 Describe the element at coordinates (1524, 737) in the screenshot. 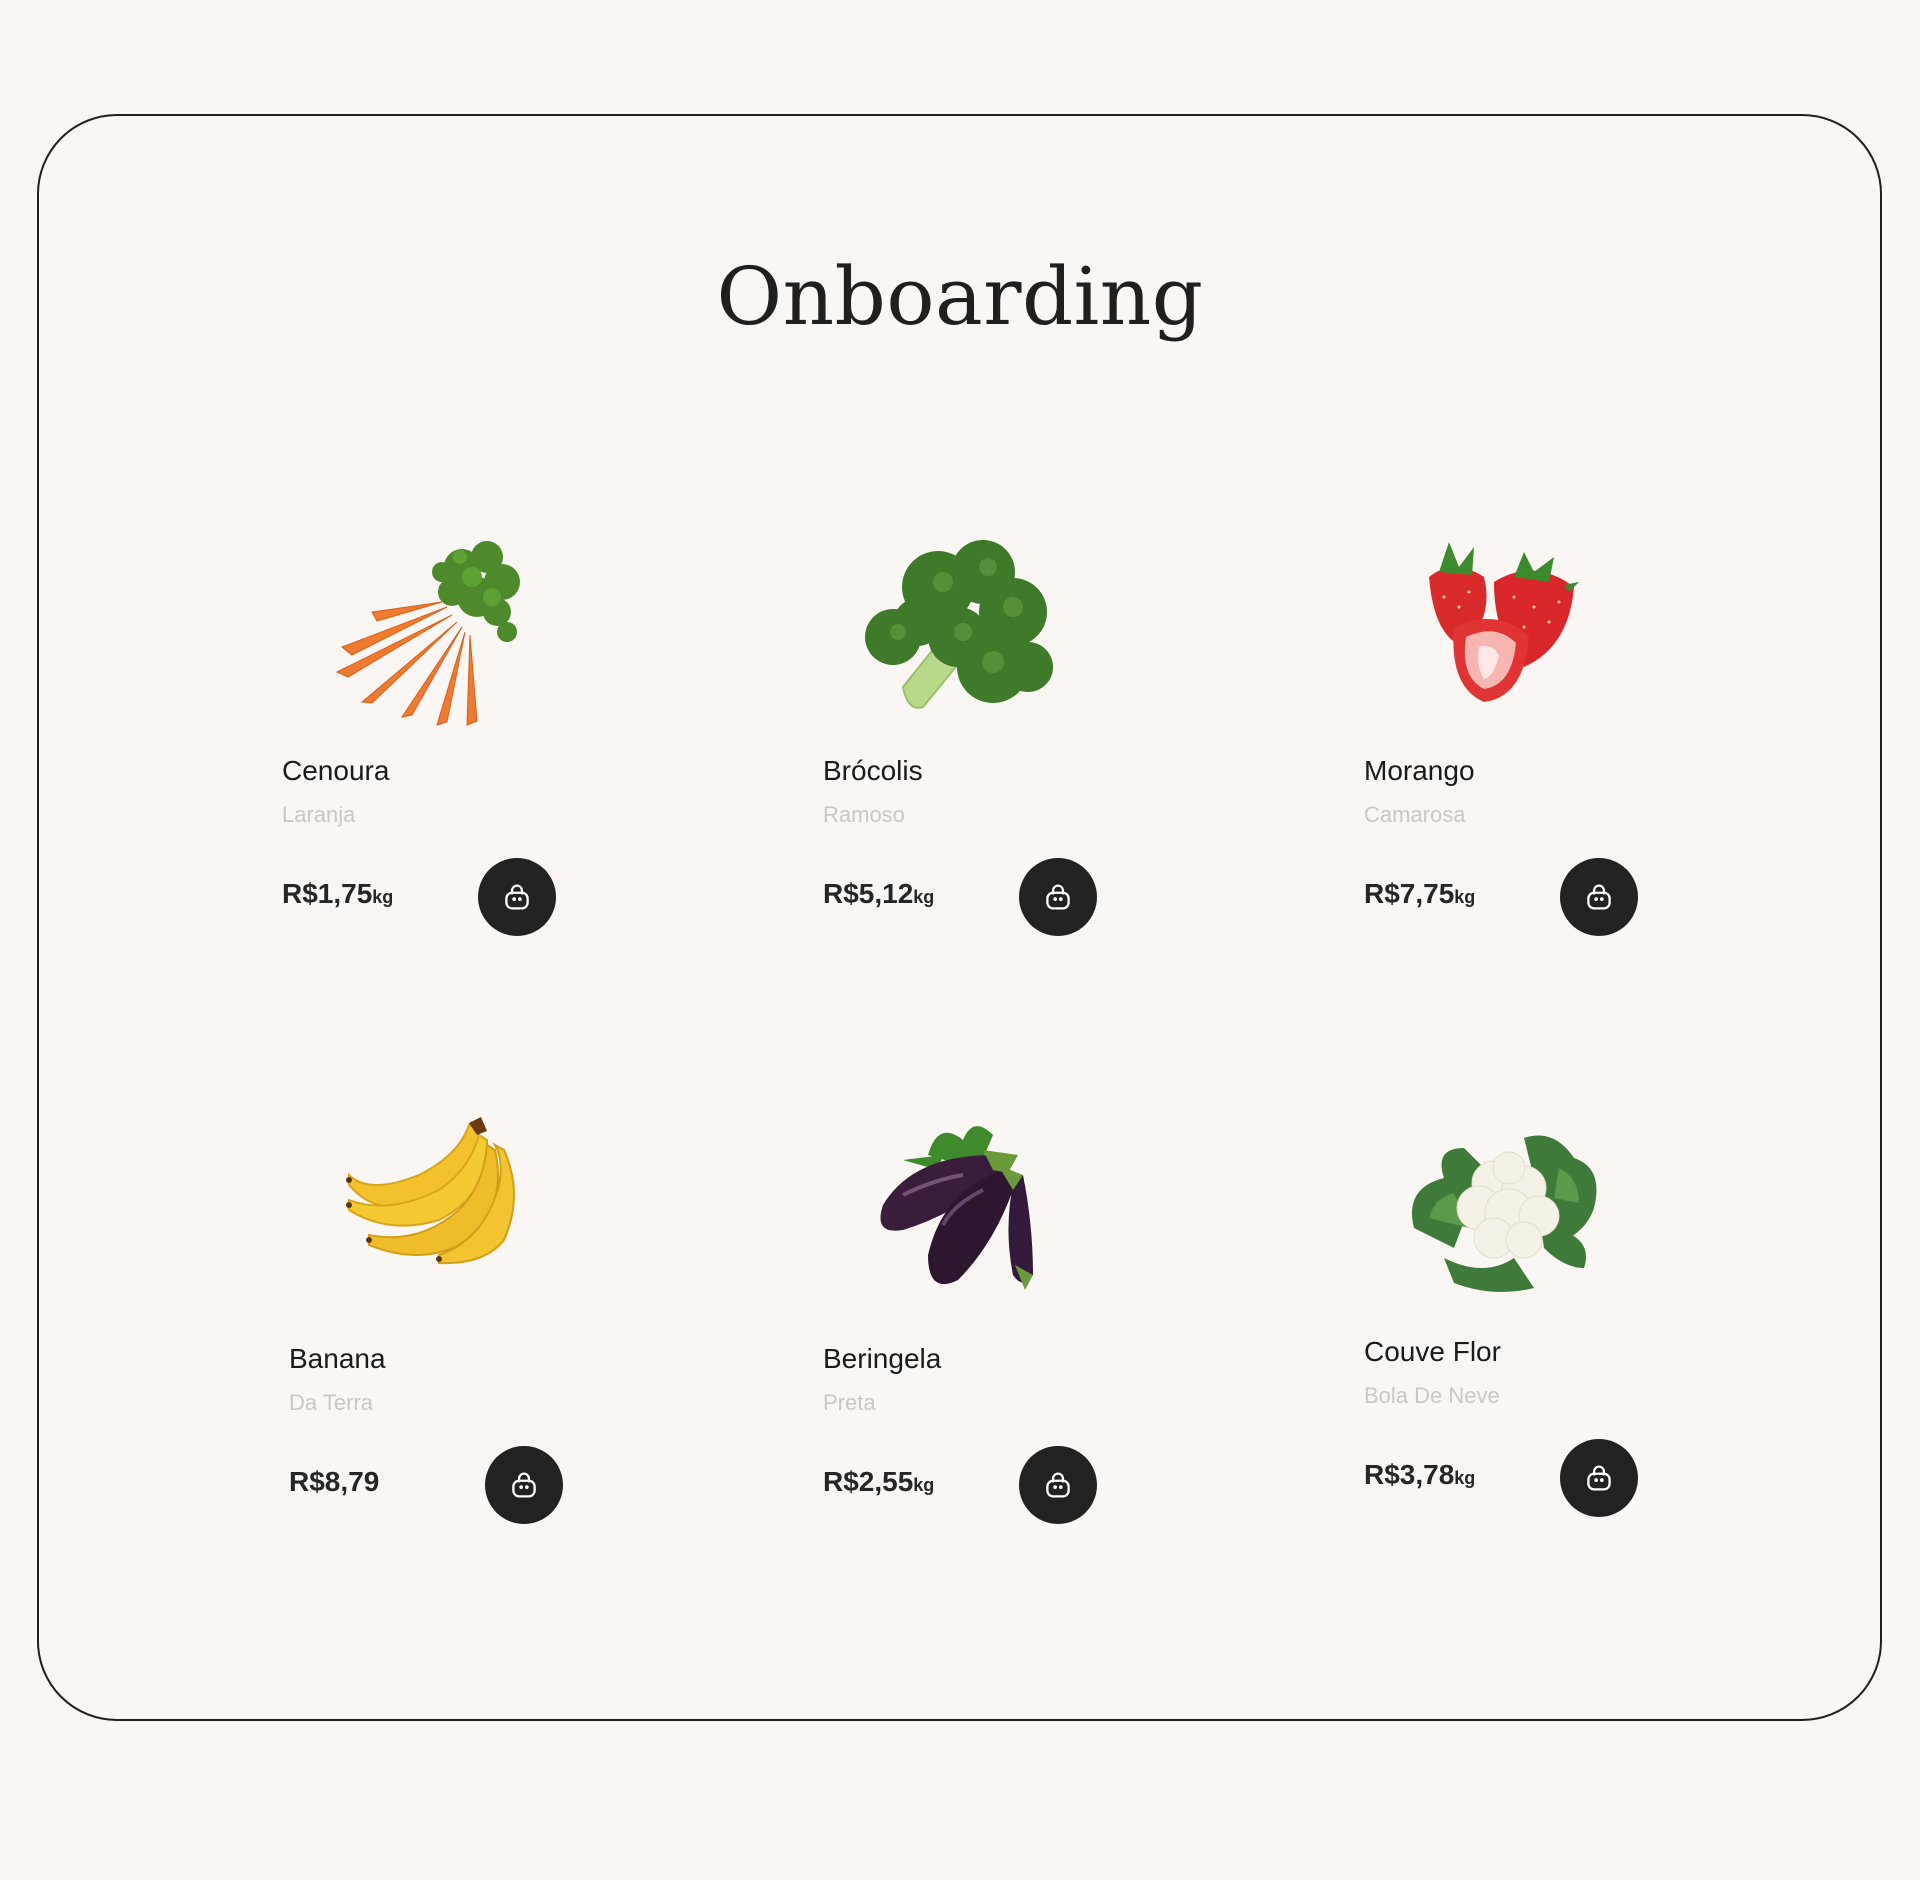

I see `product-card-morango: Morango Camarosa R$7,75kg` at that location.